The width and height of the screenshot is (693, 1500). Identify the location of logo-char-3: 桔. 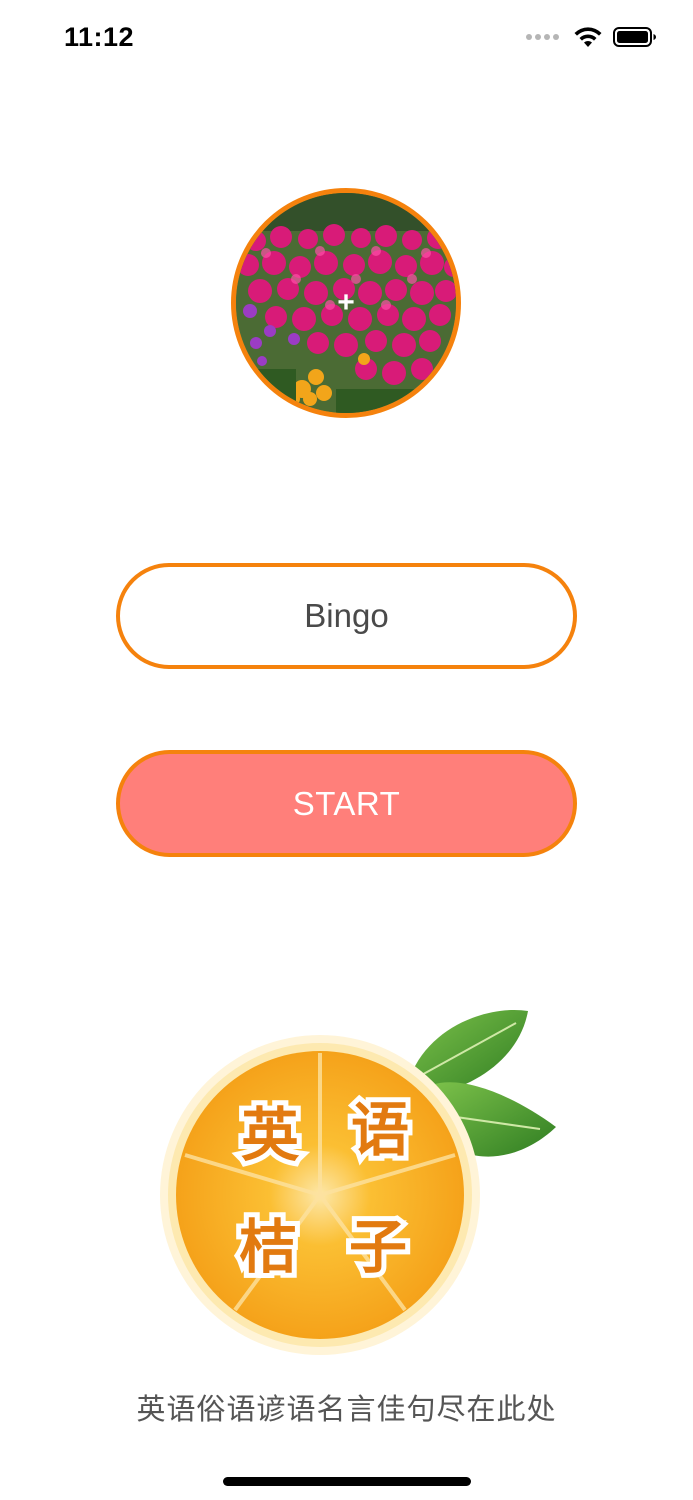
(268, 1247).